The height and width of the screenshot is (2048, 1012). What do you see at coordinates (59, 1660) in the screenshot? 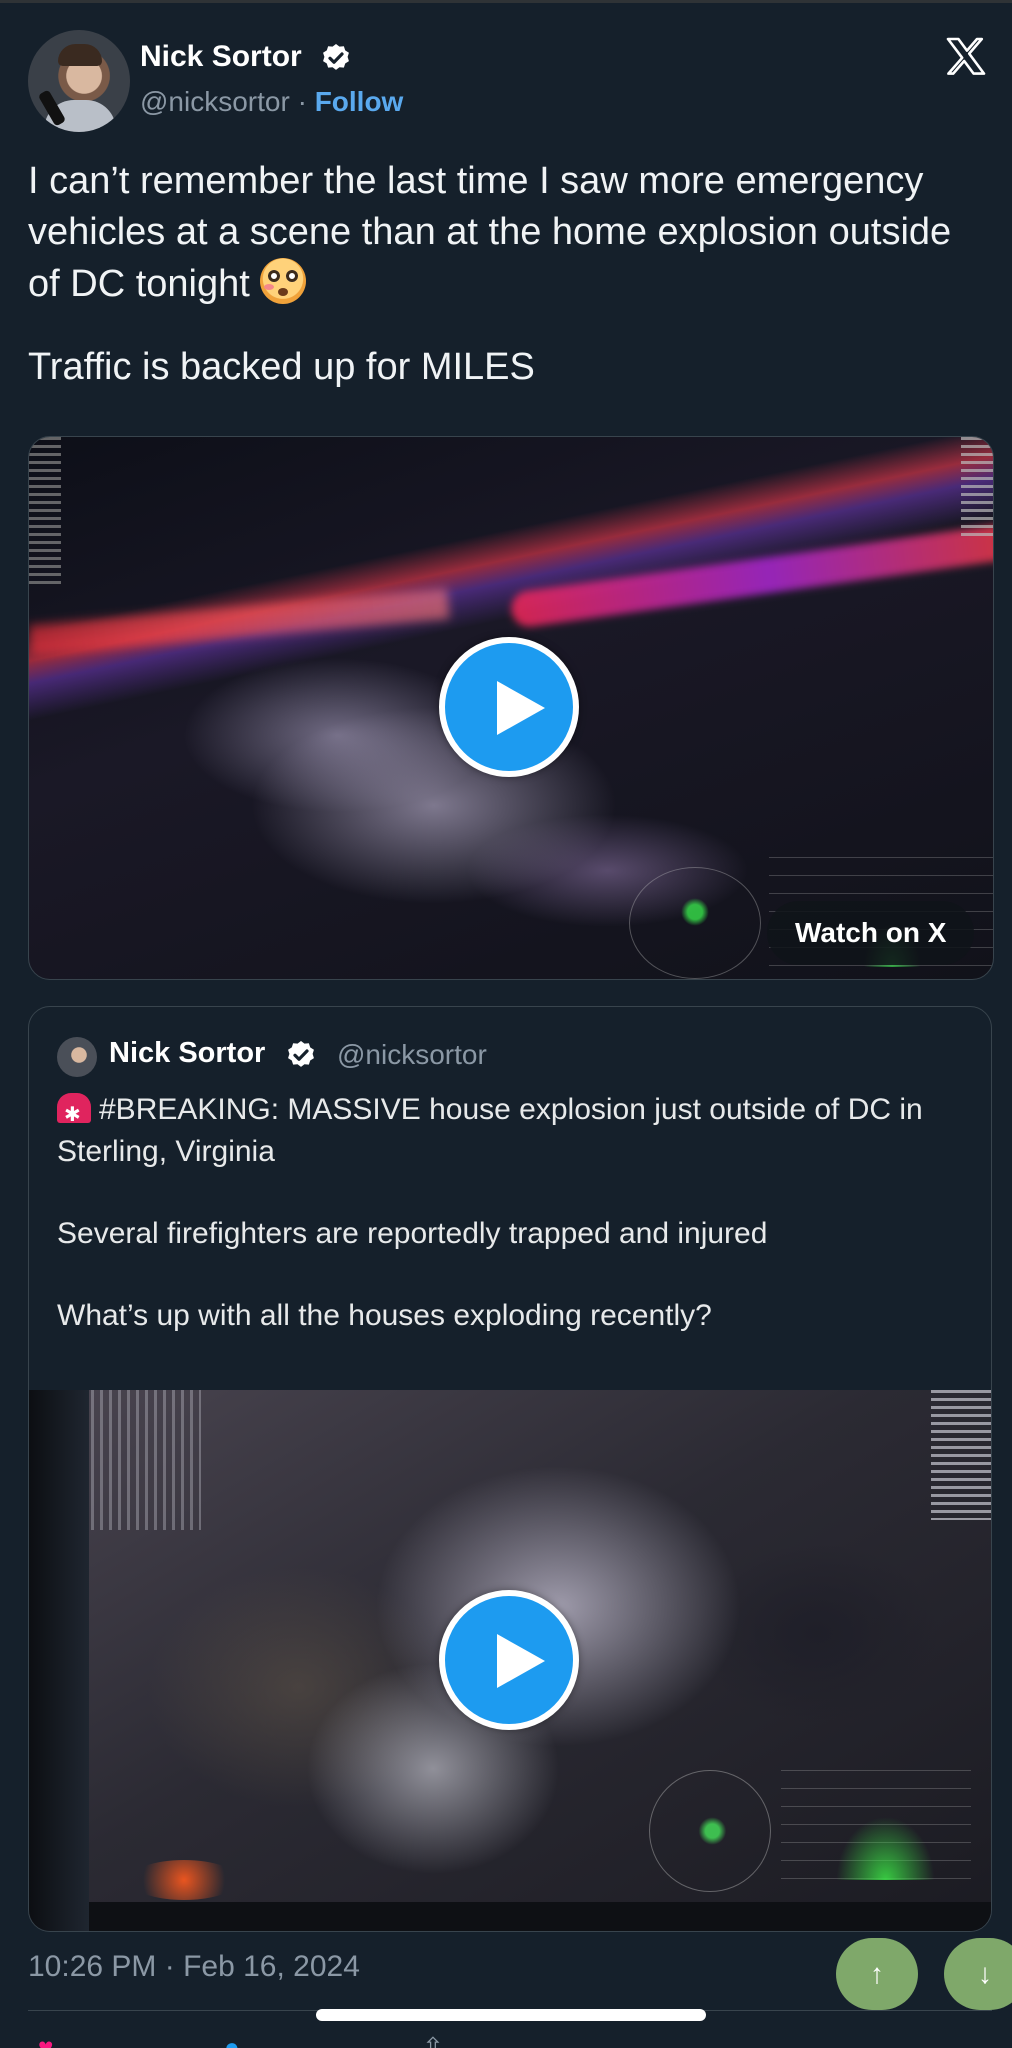
I see `monitor-bezel` at bounding box center [59, 1660].